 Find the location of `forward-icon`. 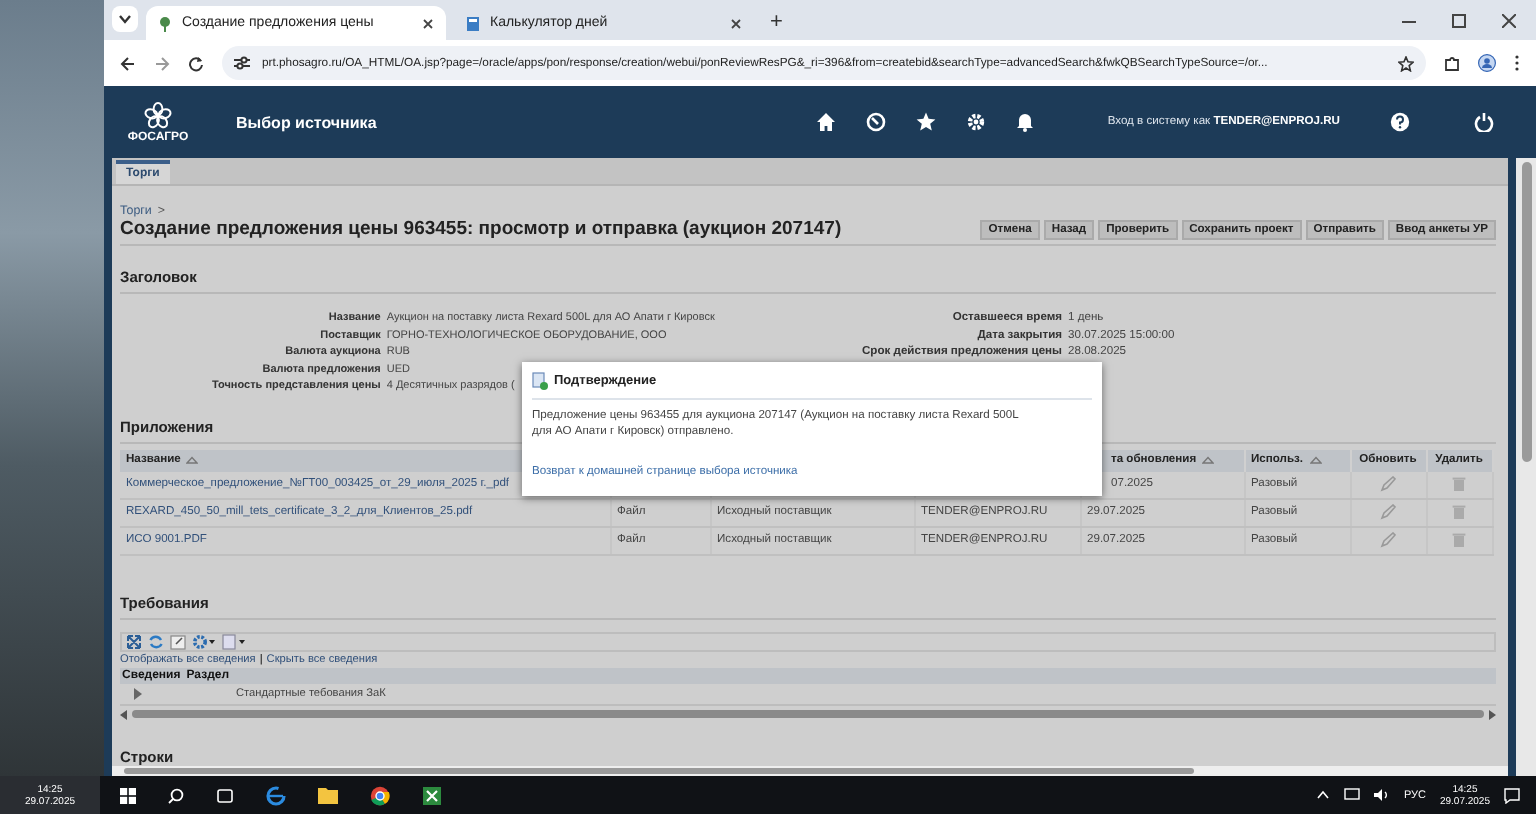

forward-icon is located at coordinates (162, 63).